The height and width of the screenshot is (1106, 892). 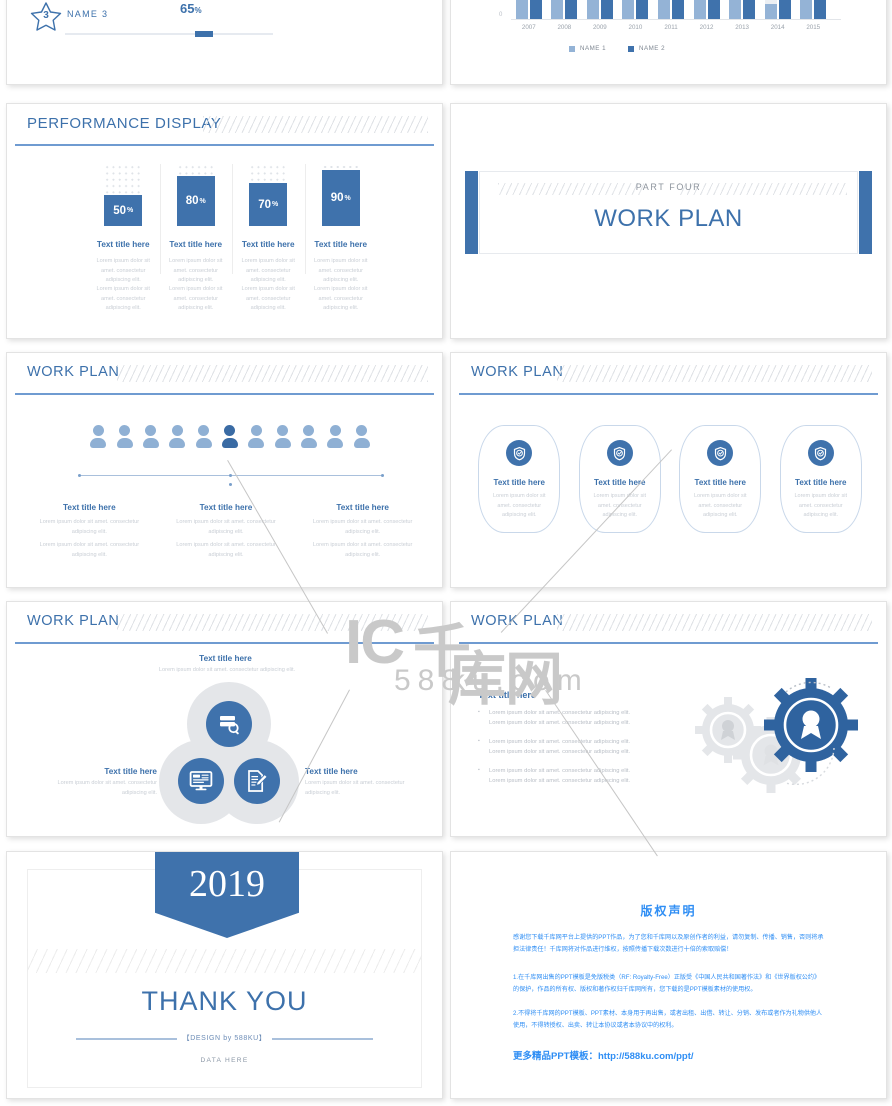 What do you see at coordinates (201, 781) in the screenshot?
I see `monitor-icon` at bounding box center [201, 781].